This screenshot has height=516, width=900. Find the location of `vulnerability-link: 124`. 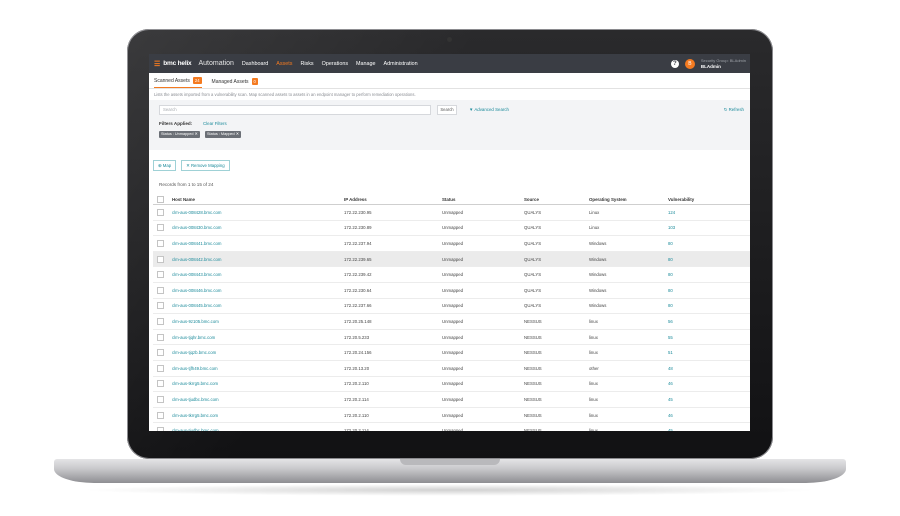

vulnerability-link: 124 is located at coordinates (698, 212).